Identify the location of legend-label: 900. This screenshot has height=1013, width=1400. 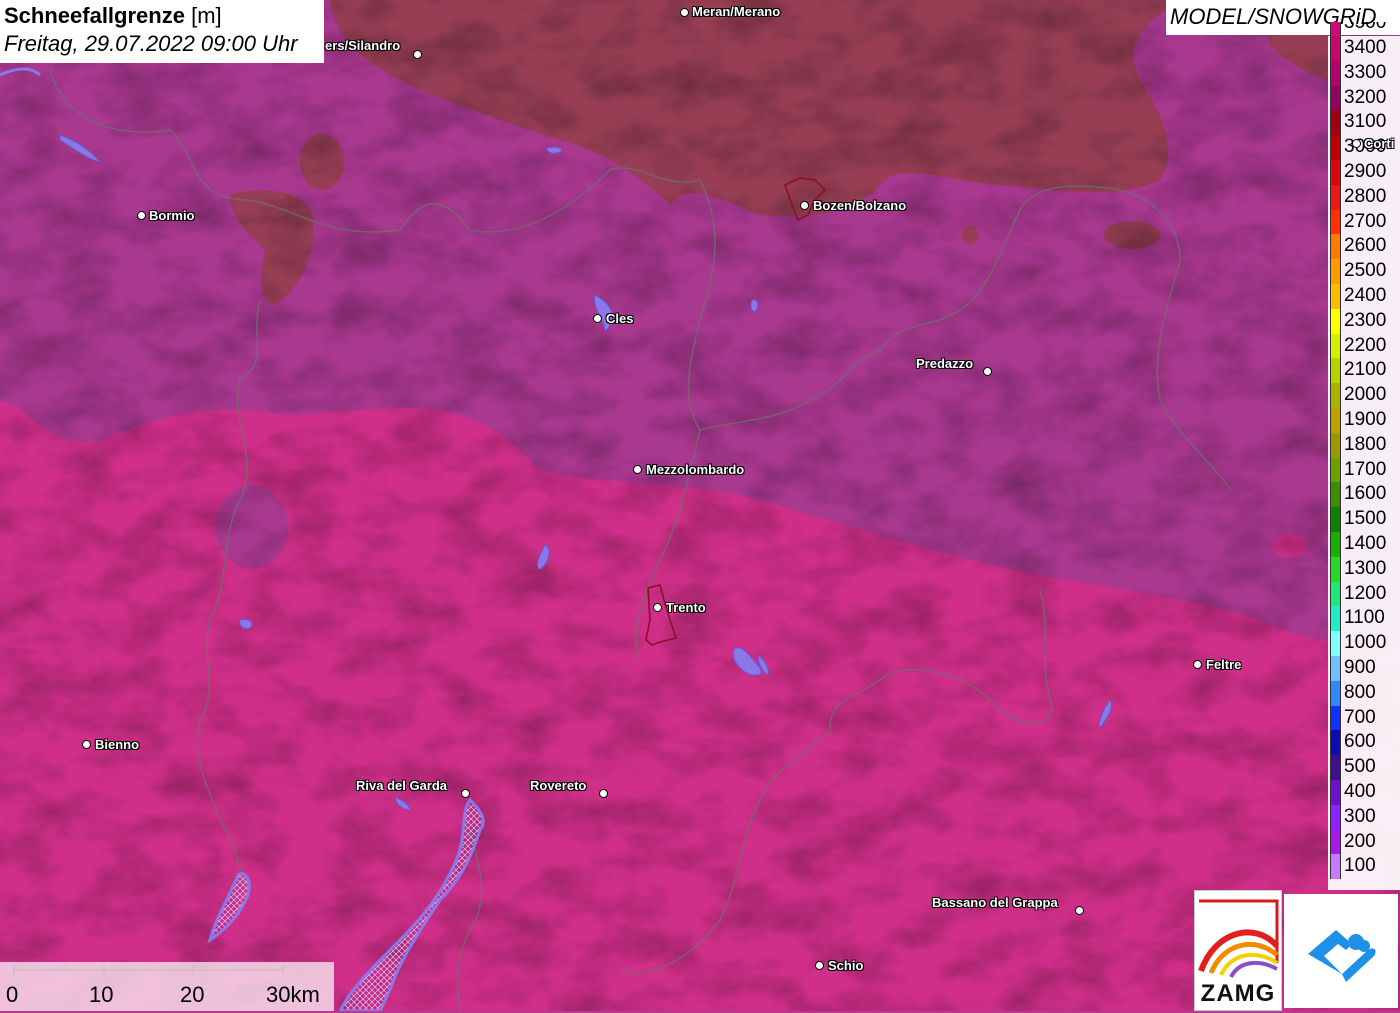
(1360, 667).